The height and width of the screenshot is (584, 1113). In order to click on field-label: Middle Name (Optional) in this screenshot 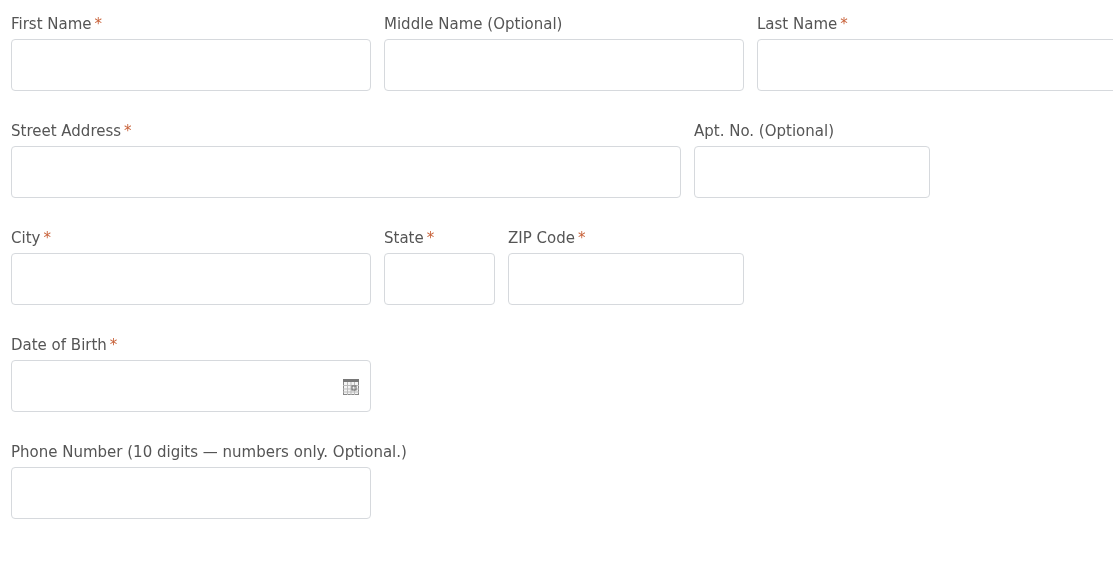, I will do `click(473, 24)`.